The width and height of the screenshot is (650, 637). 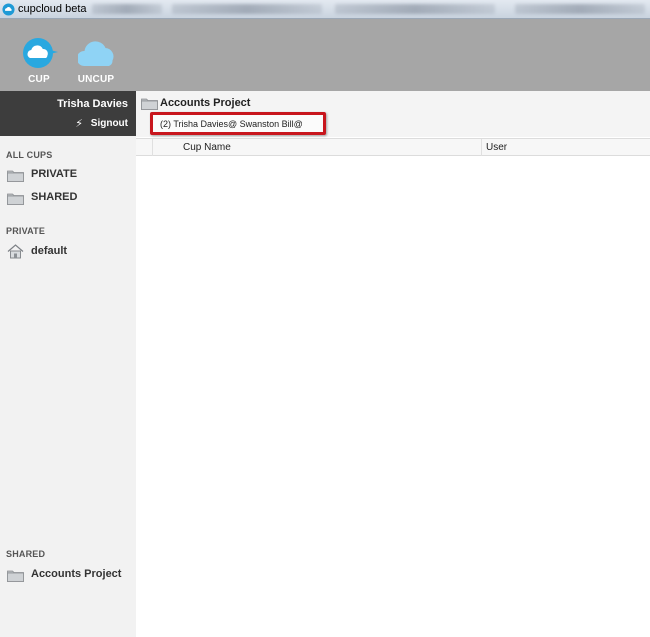 I want to click on sidebar-item-default: default, so click(x=69, y=252).